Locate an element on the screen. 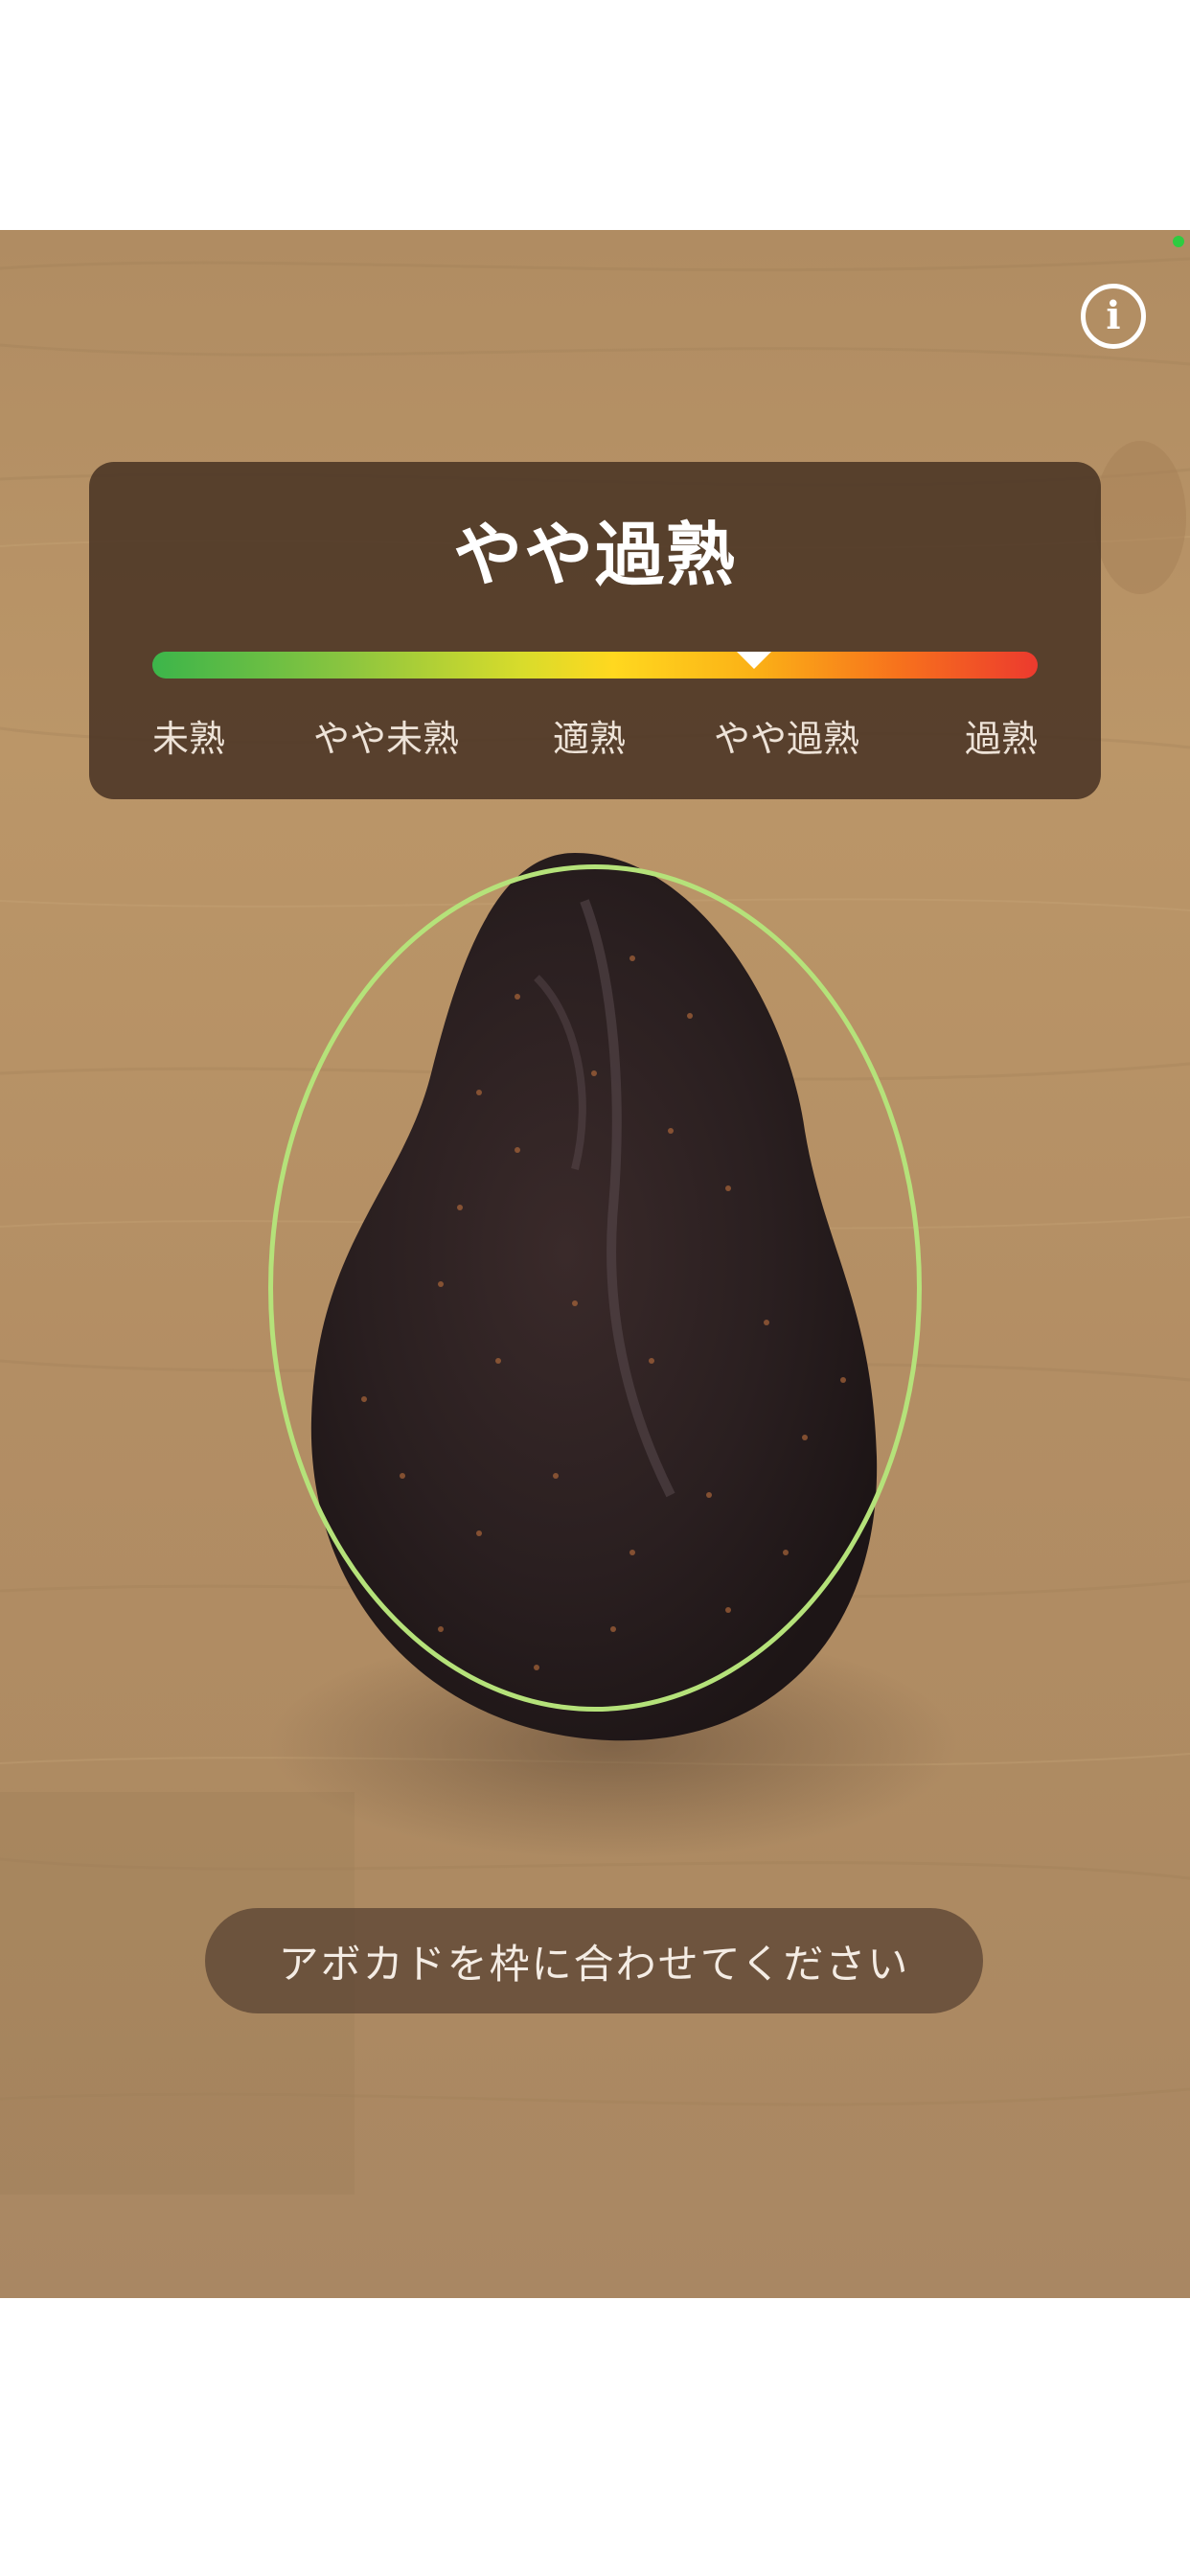 The image size is (1190, 2576). top-blank-area is located at coordinates (595, 115).